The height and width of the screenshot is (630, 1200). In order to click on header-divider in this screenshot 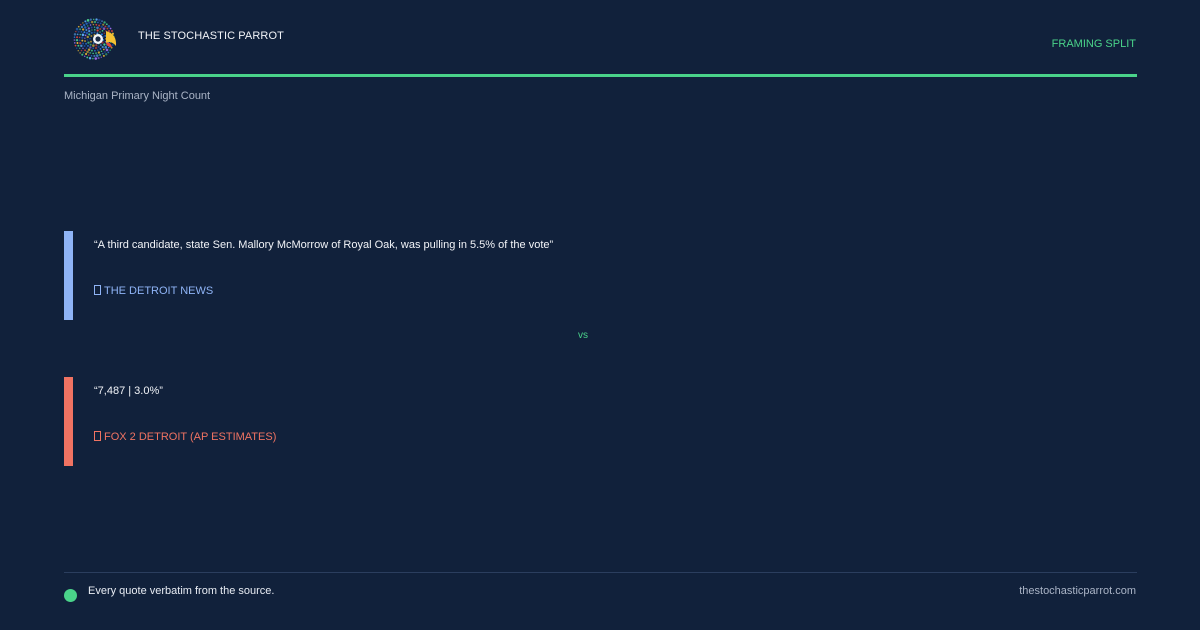, I will do `click(600, 75)`.